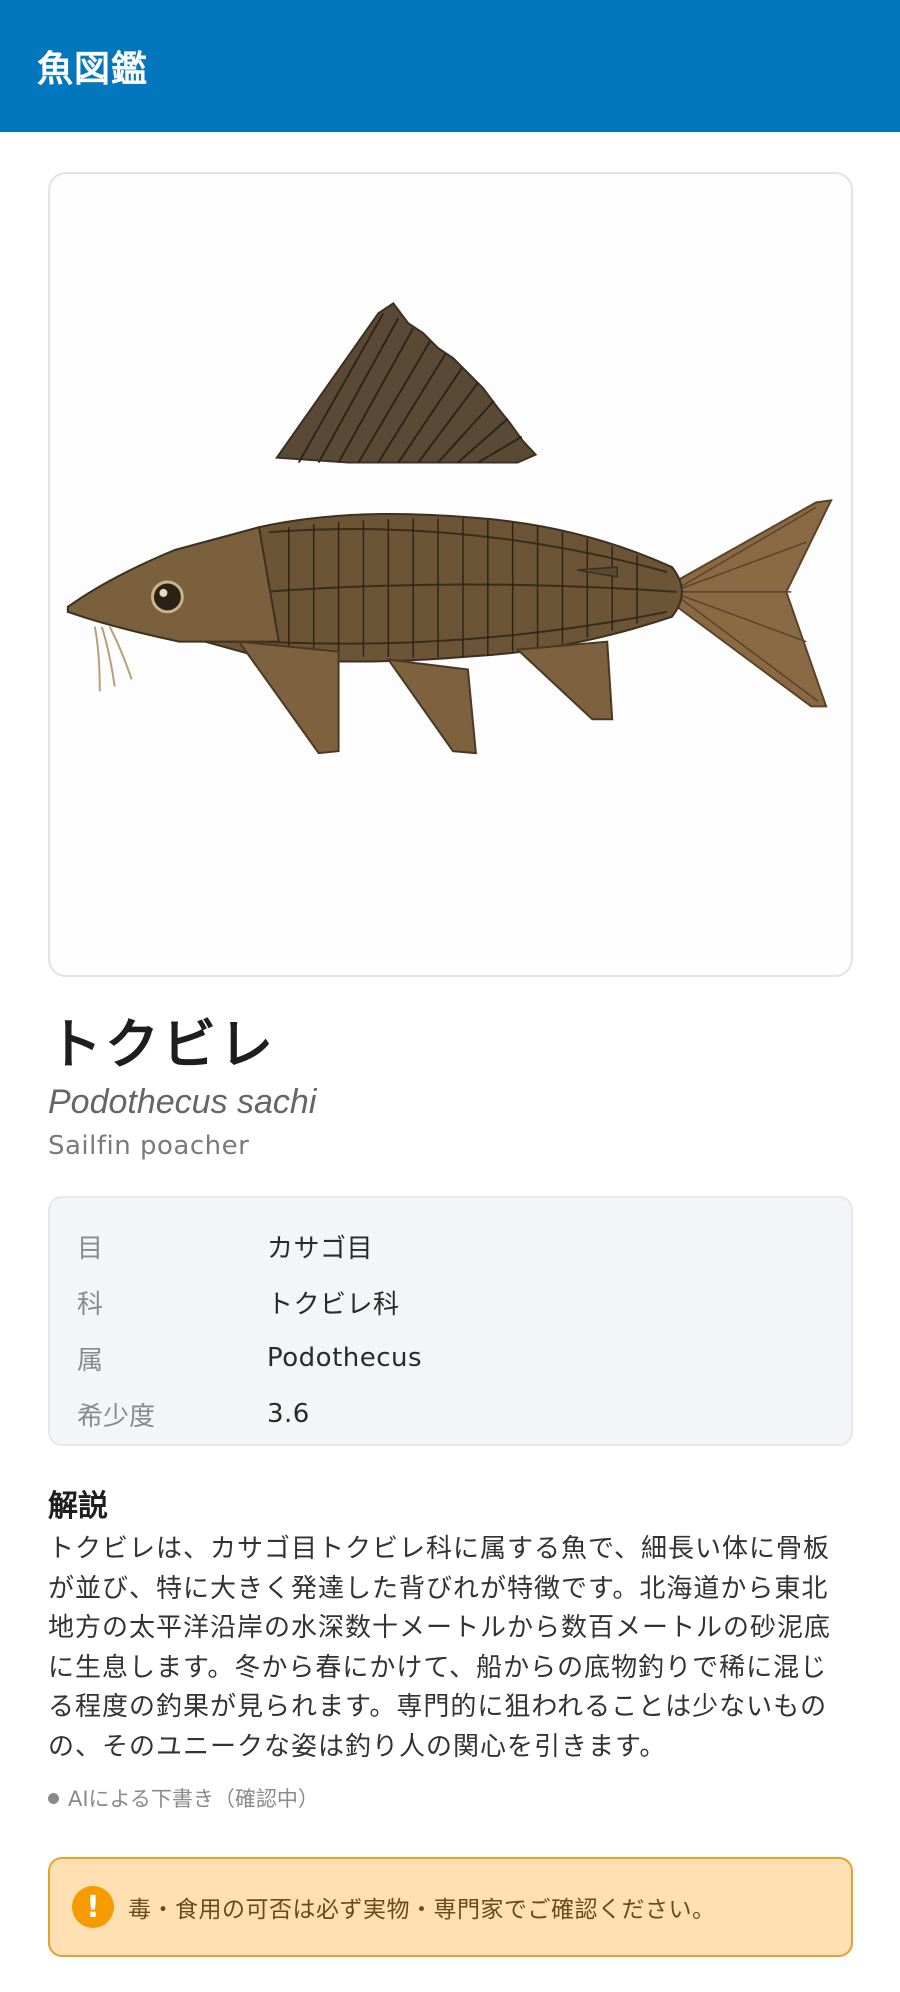 Image resolution: width=900 pixels, height=1992 pixels. I want to click on fish-english-name: Sailfin poacher, so click(149, 1146).